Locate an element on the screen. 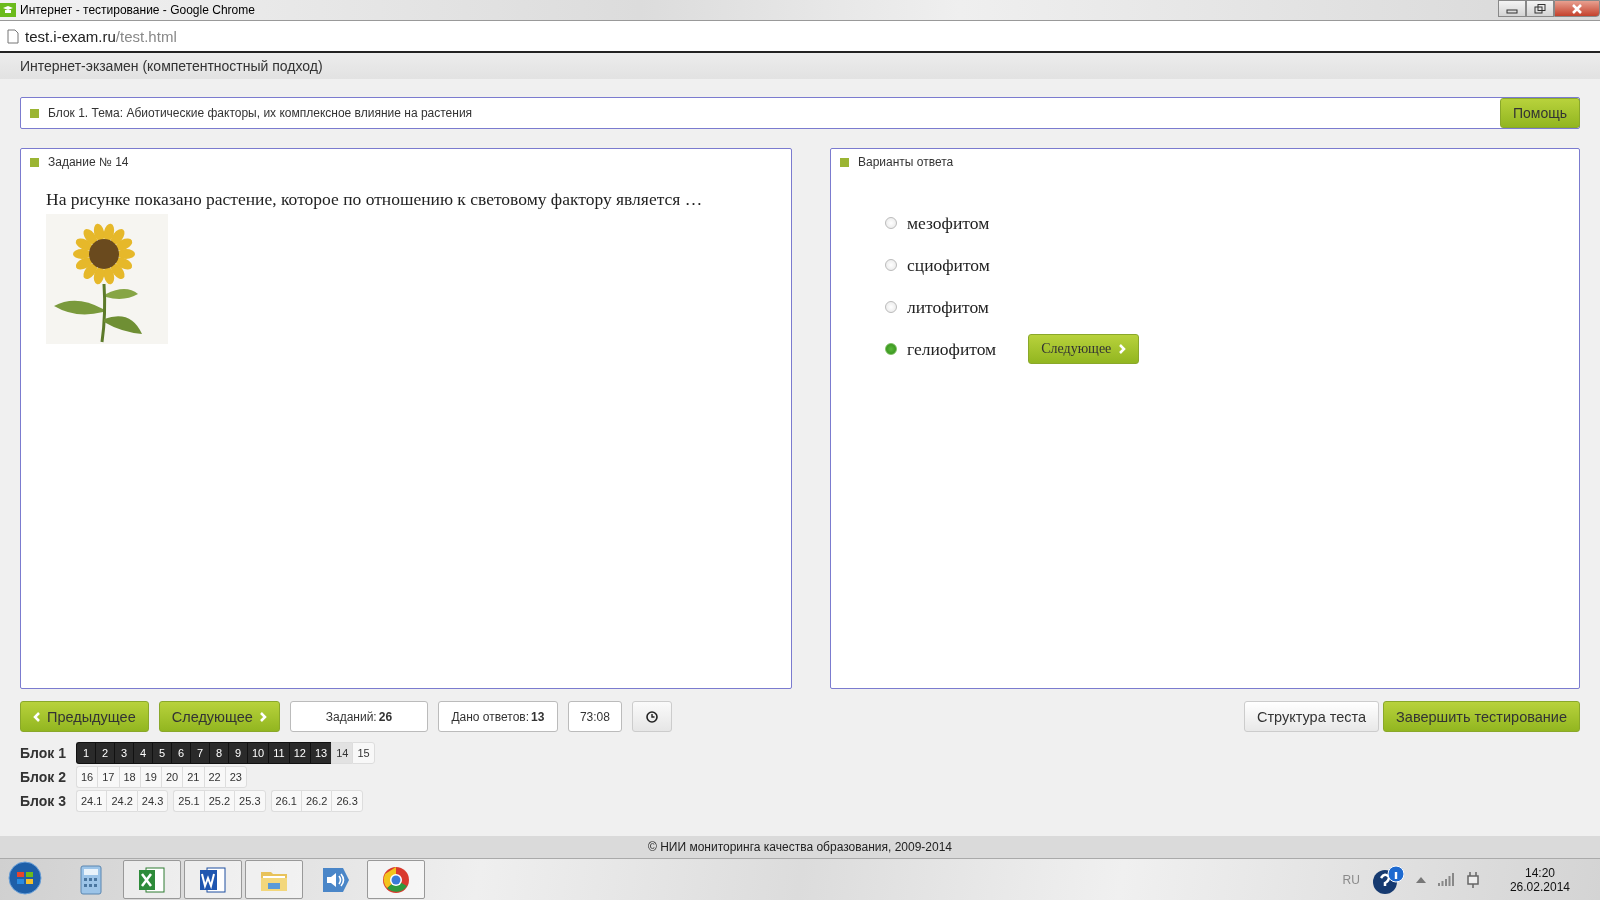 This screenshot has width=1600, height=900. app-header: Интернет-экзамен (компетентностный подход) is located at coordinates (800, 66).